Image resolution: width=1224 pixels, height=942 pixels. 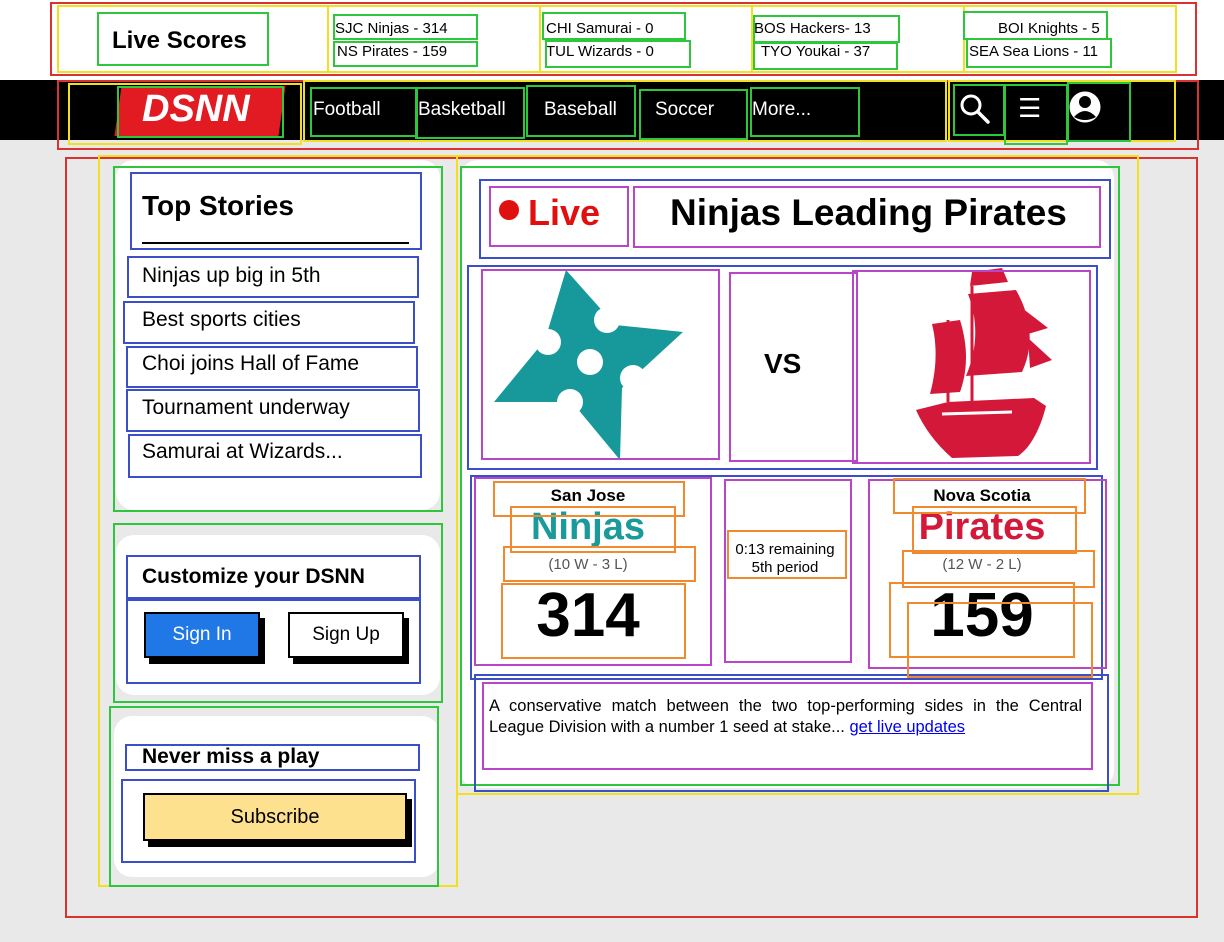 I want to click on home-team-name: Ninjas, so click(x=588, y=527).